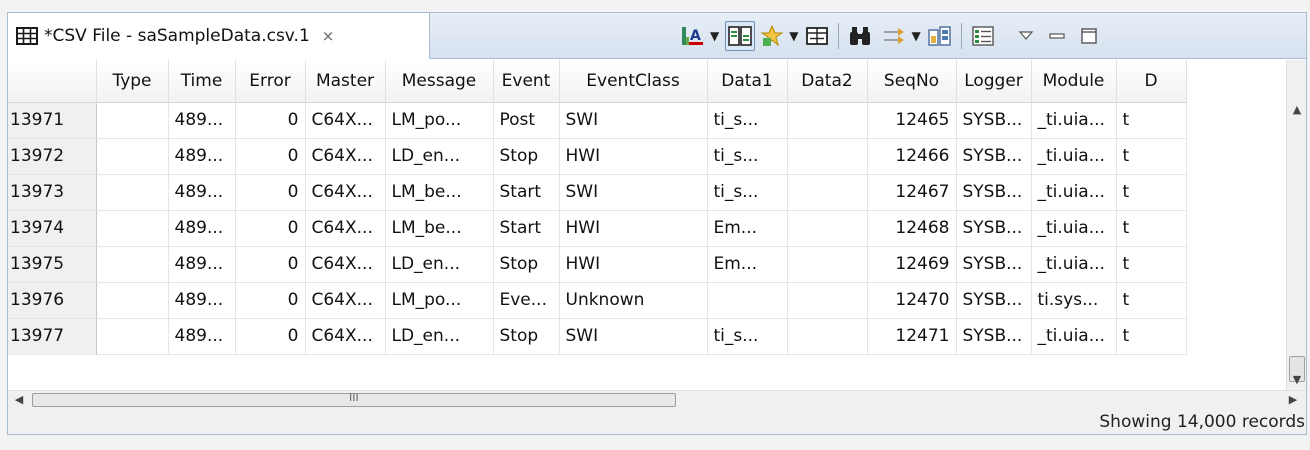 Image resolution: width=1310 pixels, height=450 pixels. I want to click on close-tab-icon: ⨯, so click(328, 36).